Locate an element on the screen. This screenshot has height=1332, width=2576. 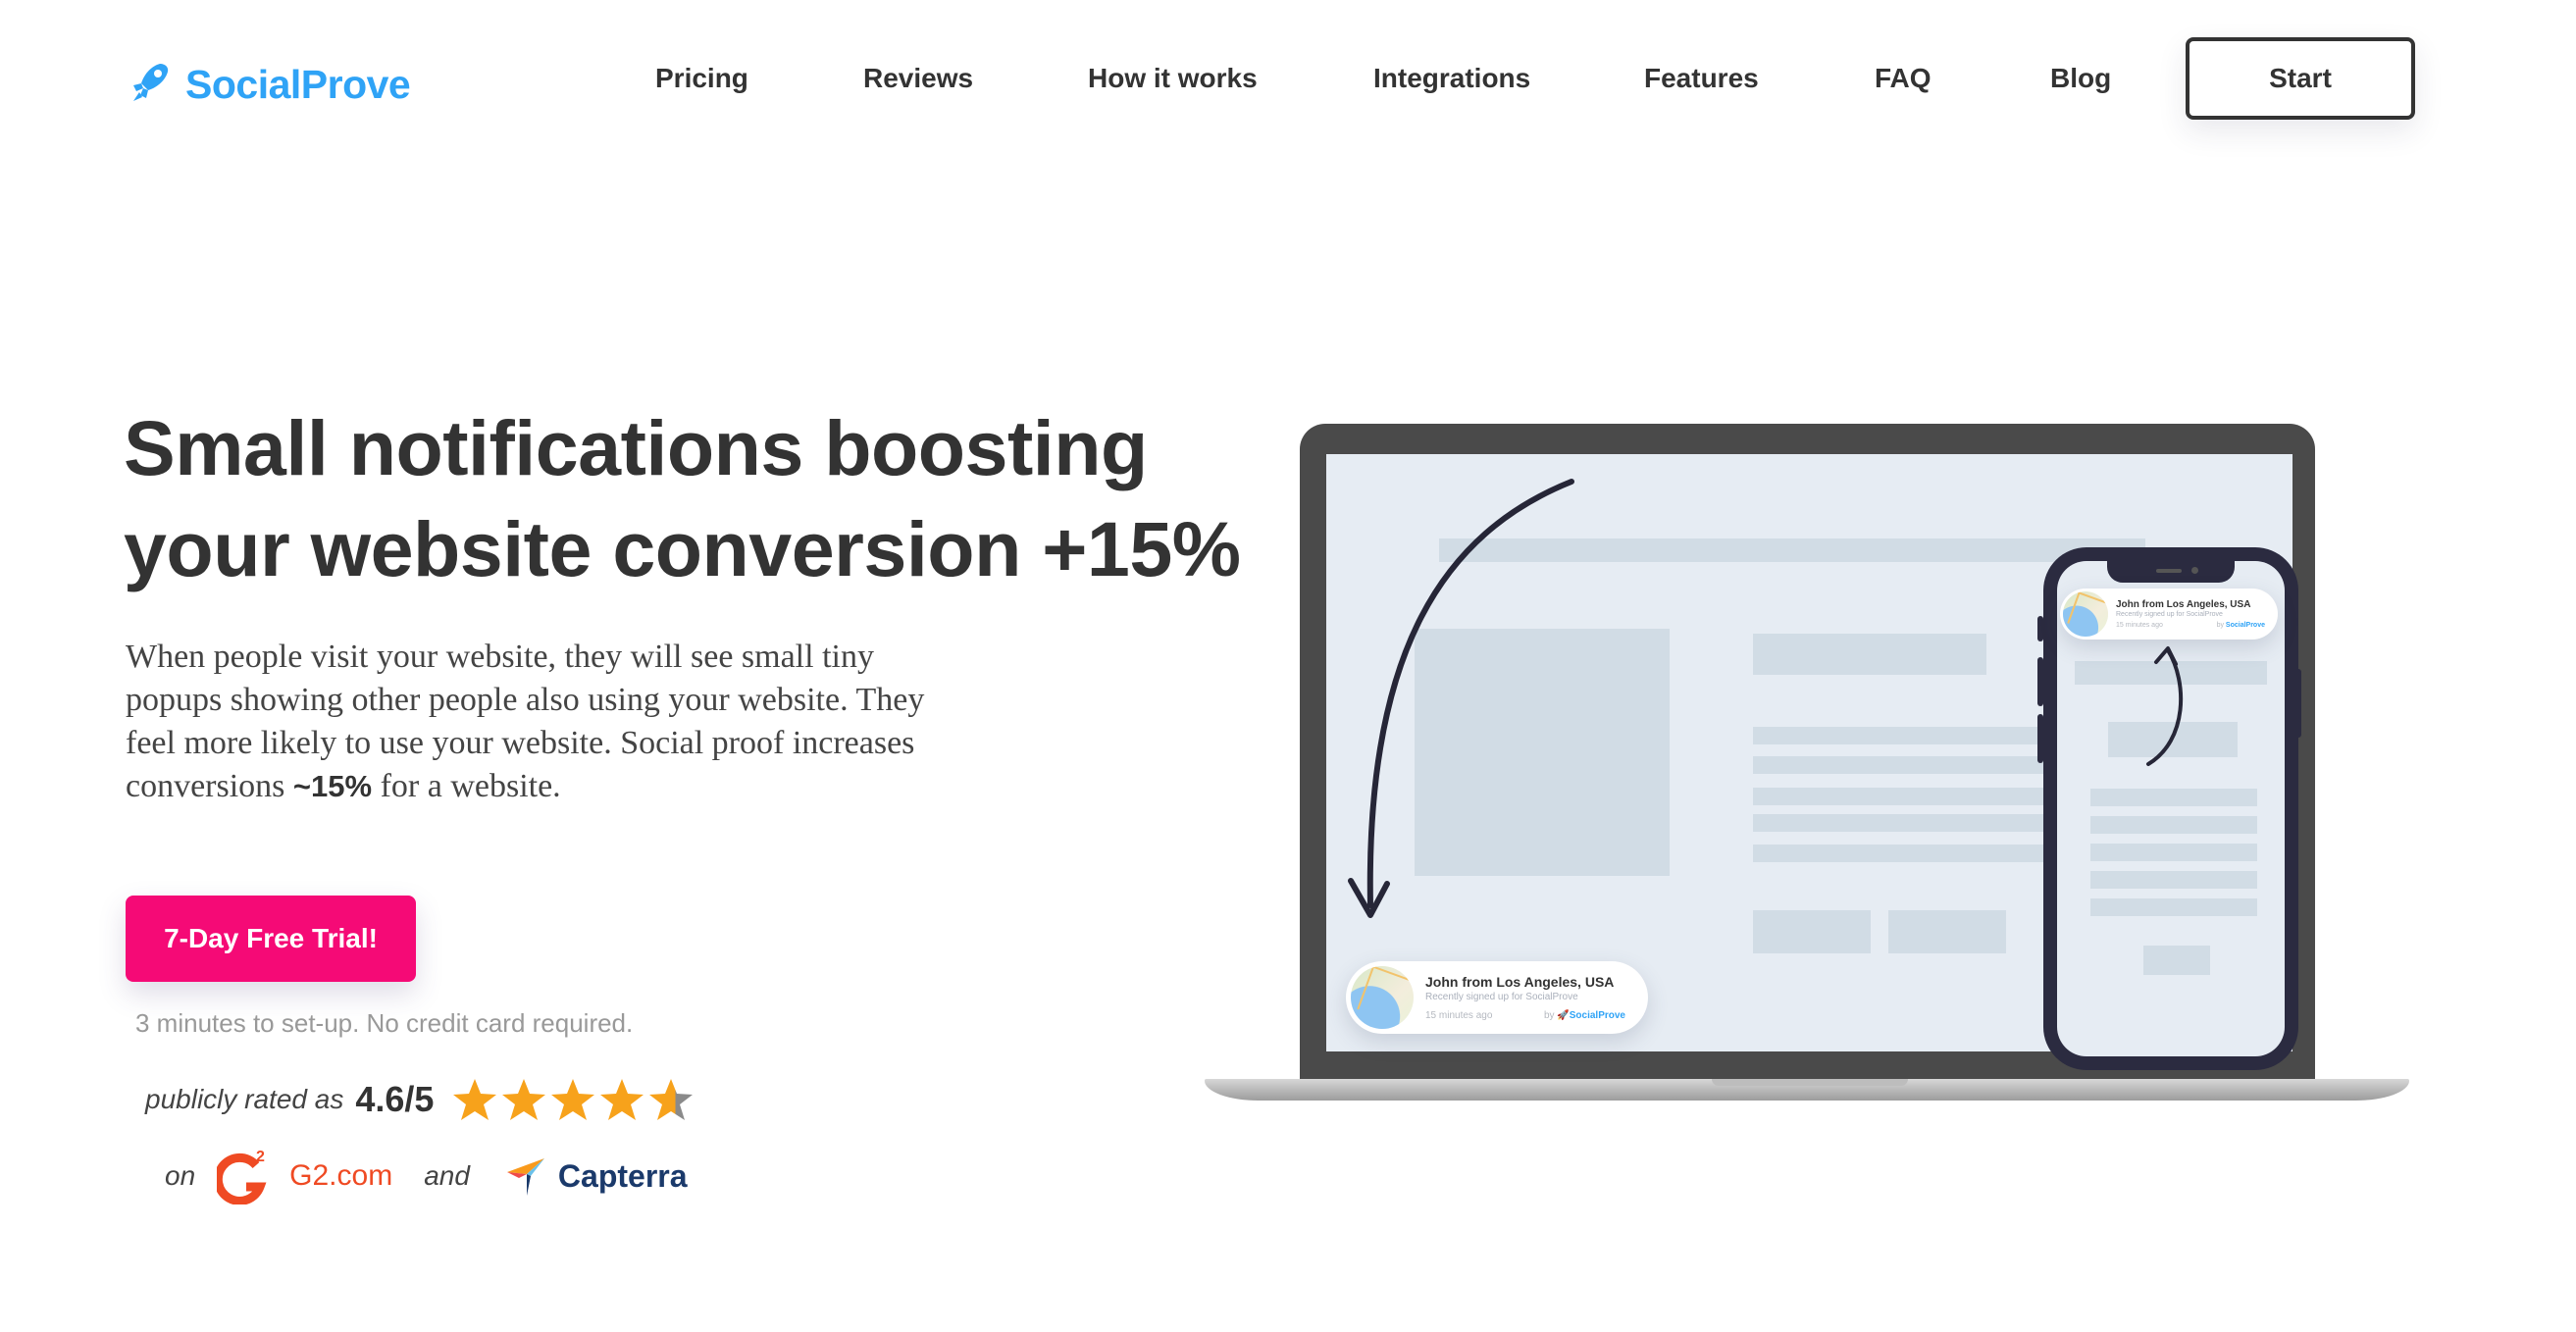
nav-blog: Blog is located at coordinates (2080, 78).